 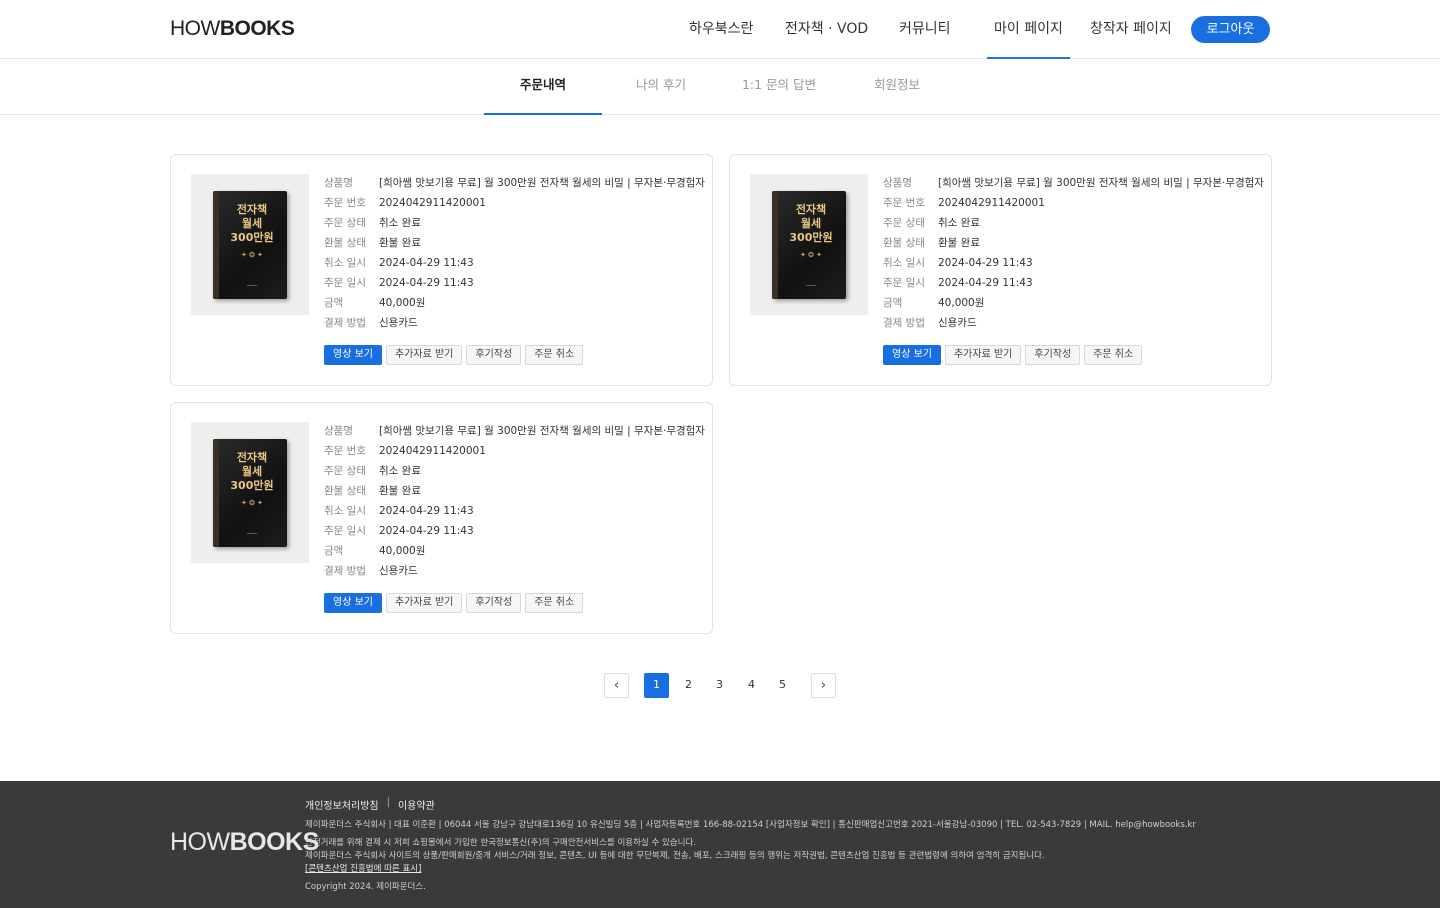 What do you see at coordinates (688, 685) in the screenshot?
I see `page-2: 2` at bounding box center [688, 685].